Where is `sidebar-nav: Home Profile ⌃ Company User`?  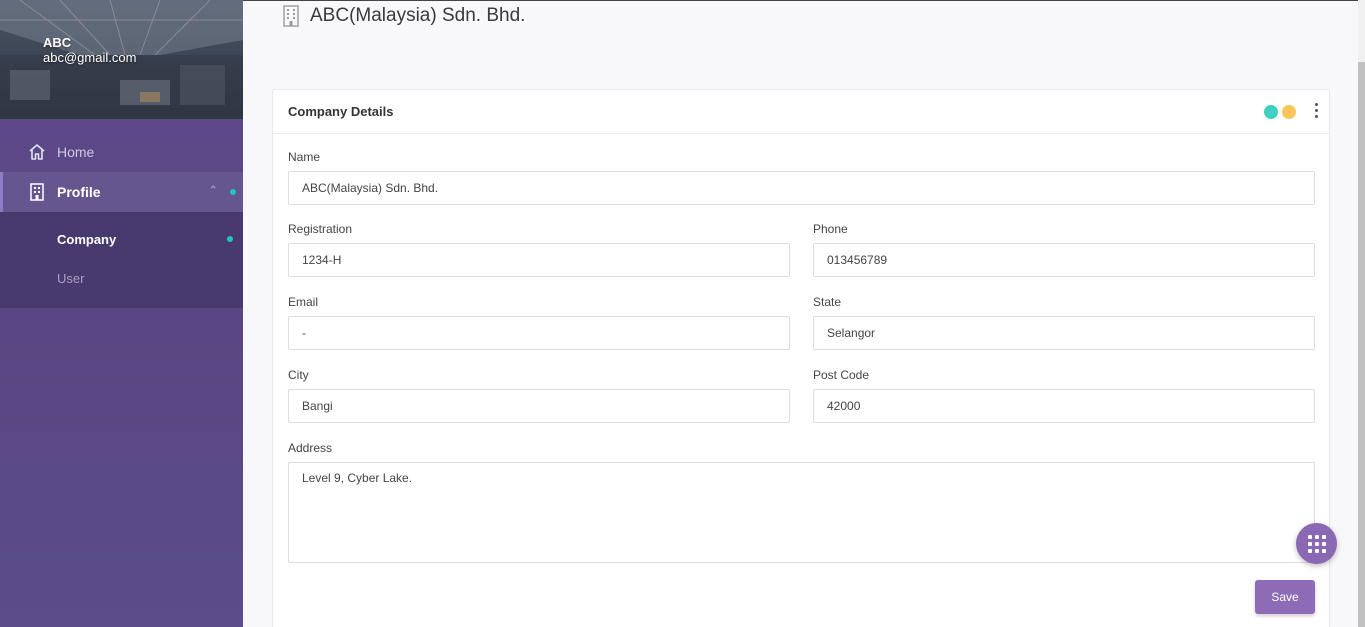
sidebar-nav: Home Profile ⌃ Company User is located at coordinates (121, 213).